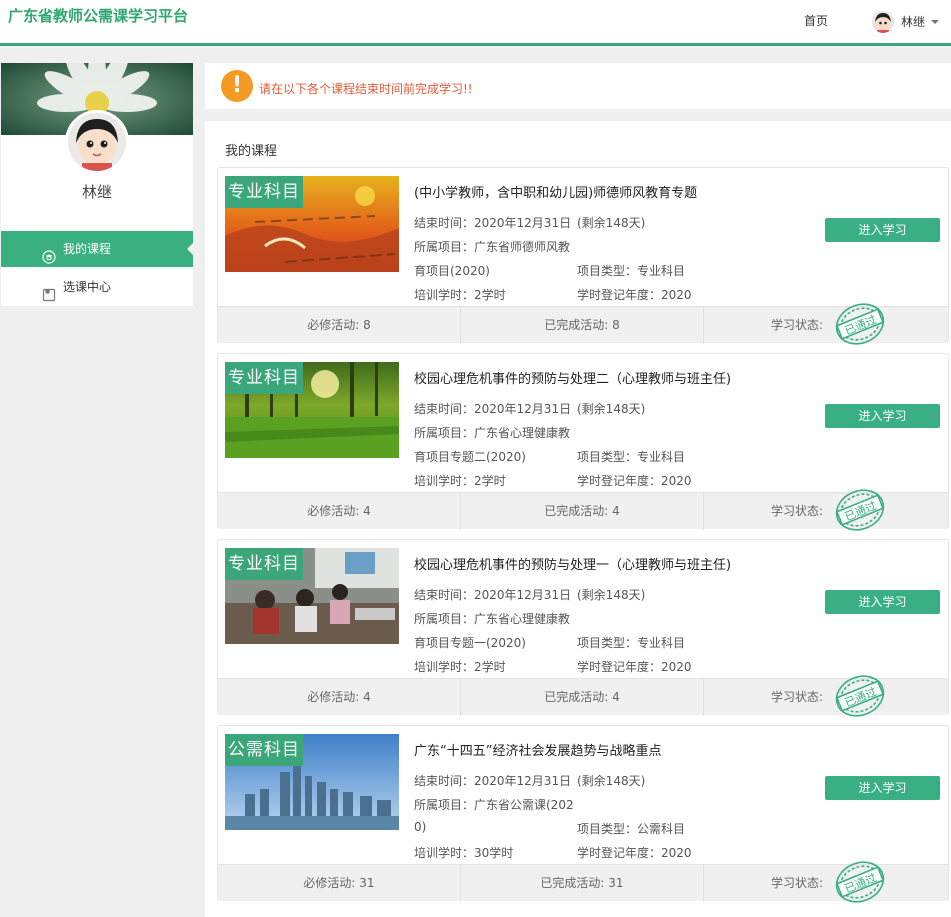  I want to click on sidebar: 林继 我的课程 选课中心, so click(97, 184).